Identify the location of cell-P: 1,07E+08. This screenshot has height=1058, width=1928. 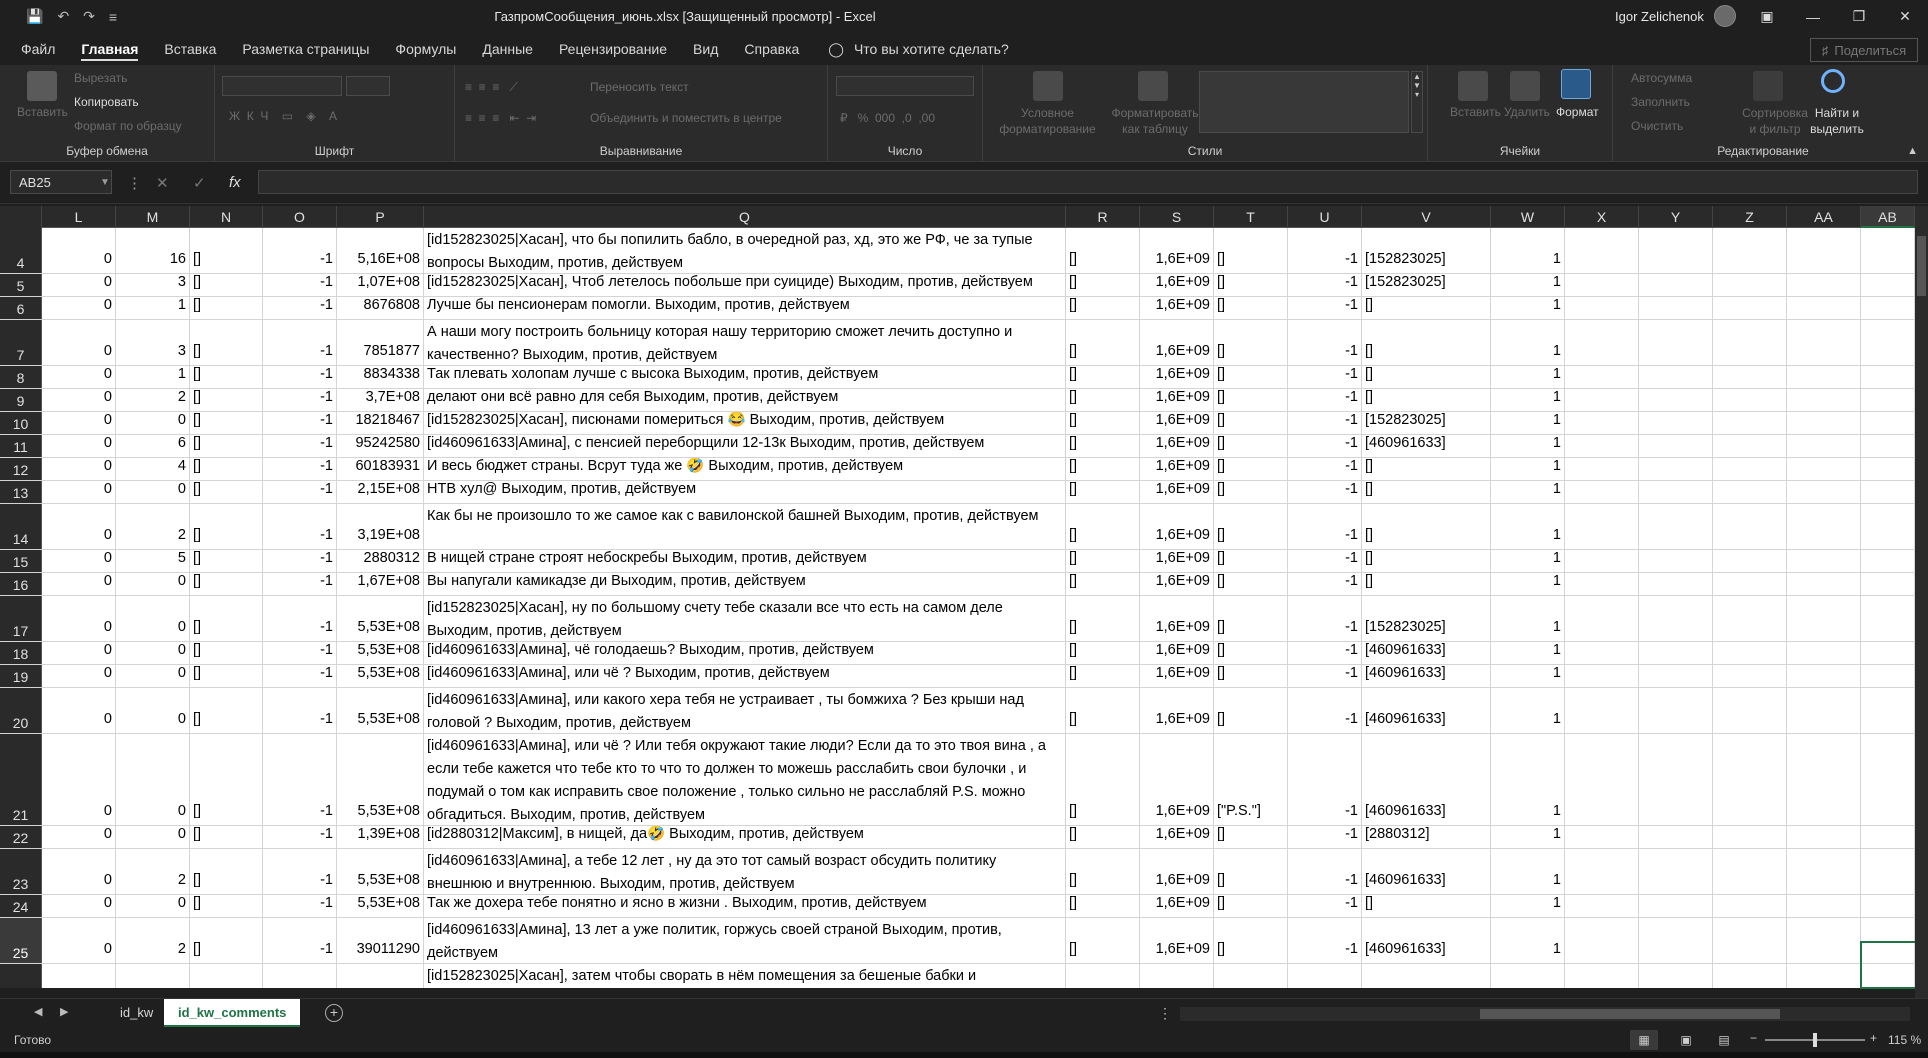
(380, 285).